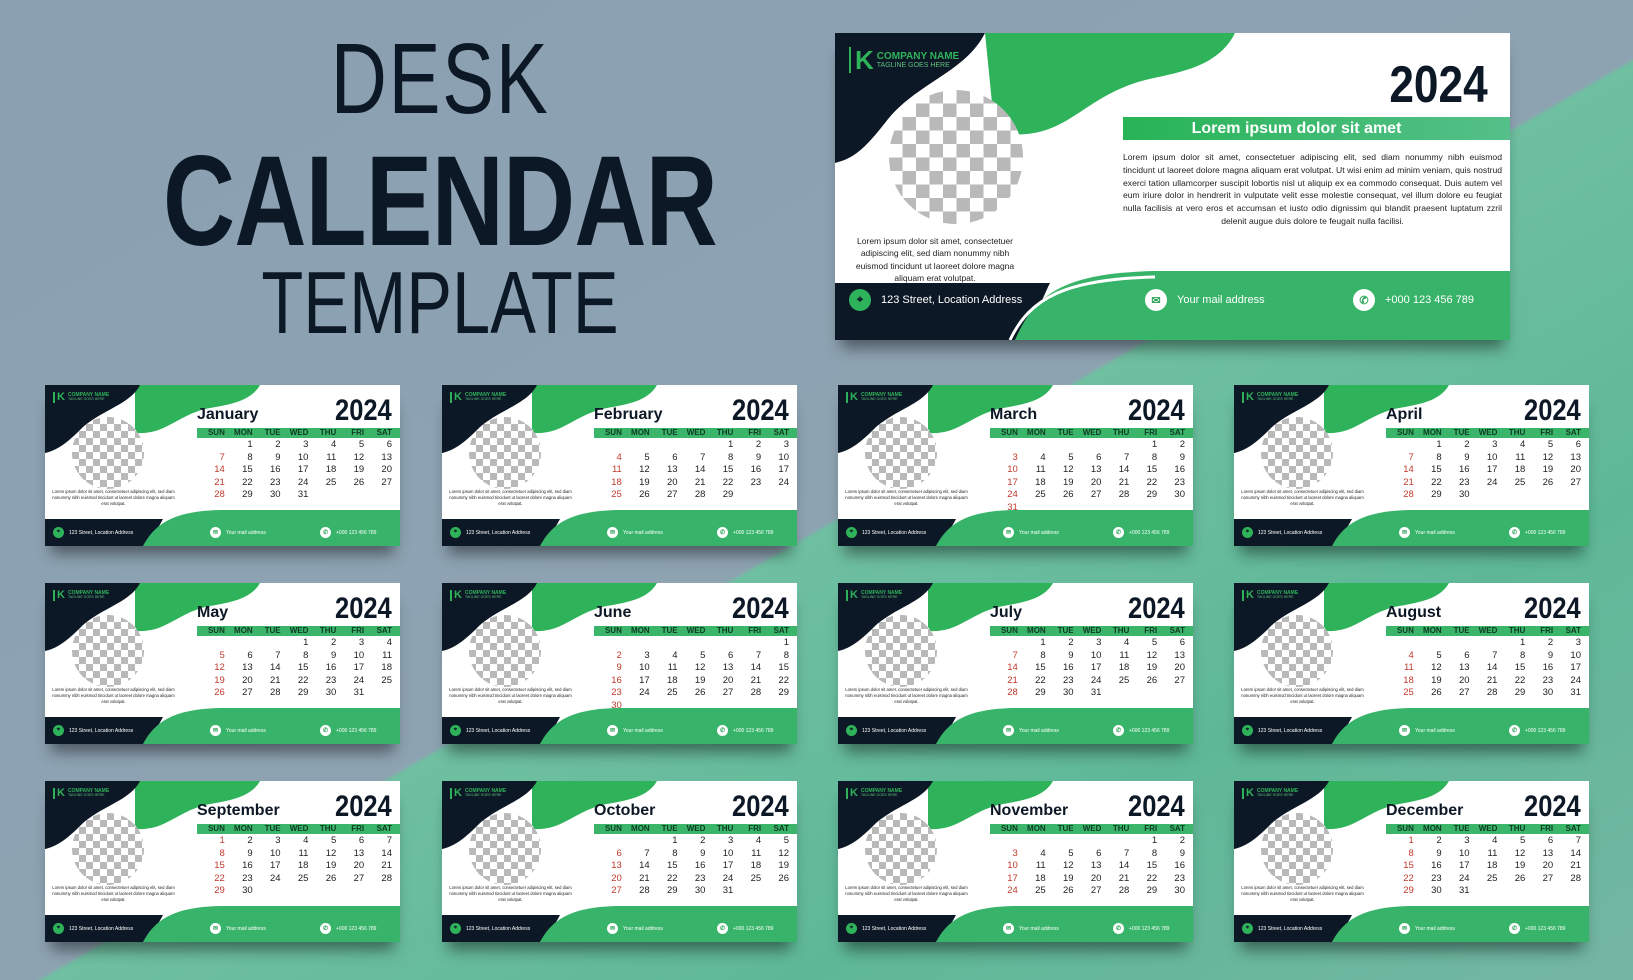  What do you see at coordinates (1414, 612) in the screenshot?
I see `month-name: August` at bounding box center [1414, 612].